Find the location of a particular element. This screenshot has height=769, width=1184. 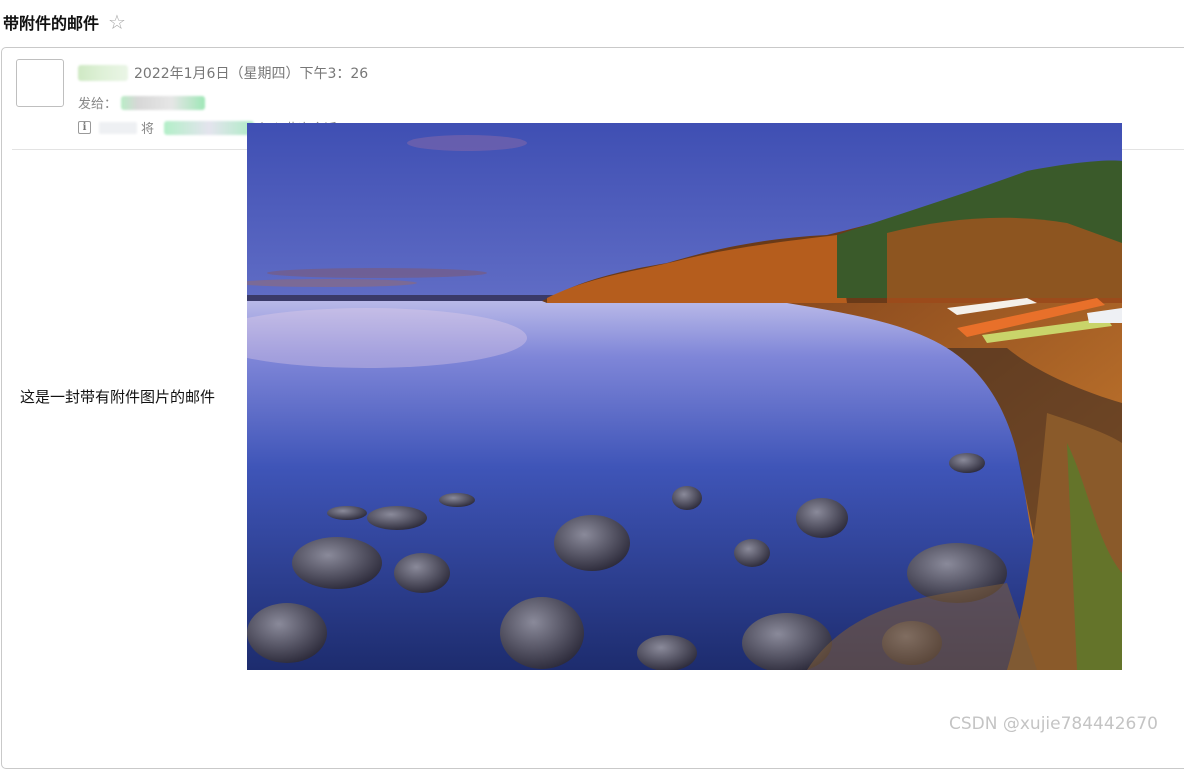

recipient-redacted is located at coordinates (163, 102).